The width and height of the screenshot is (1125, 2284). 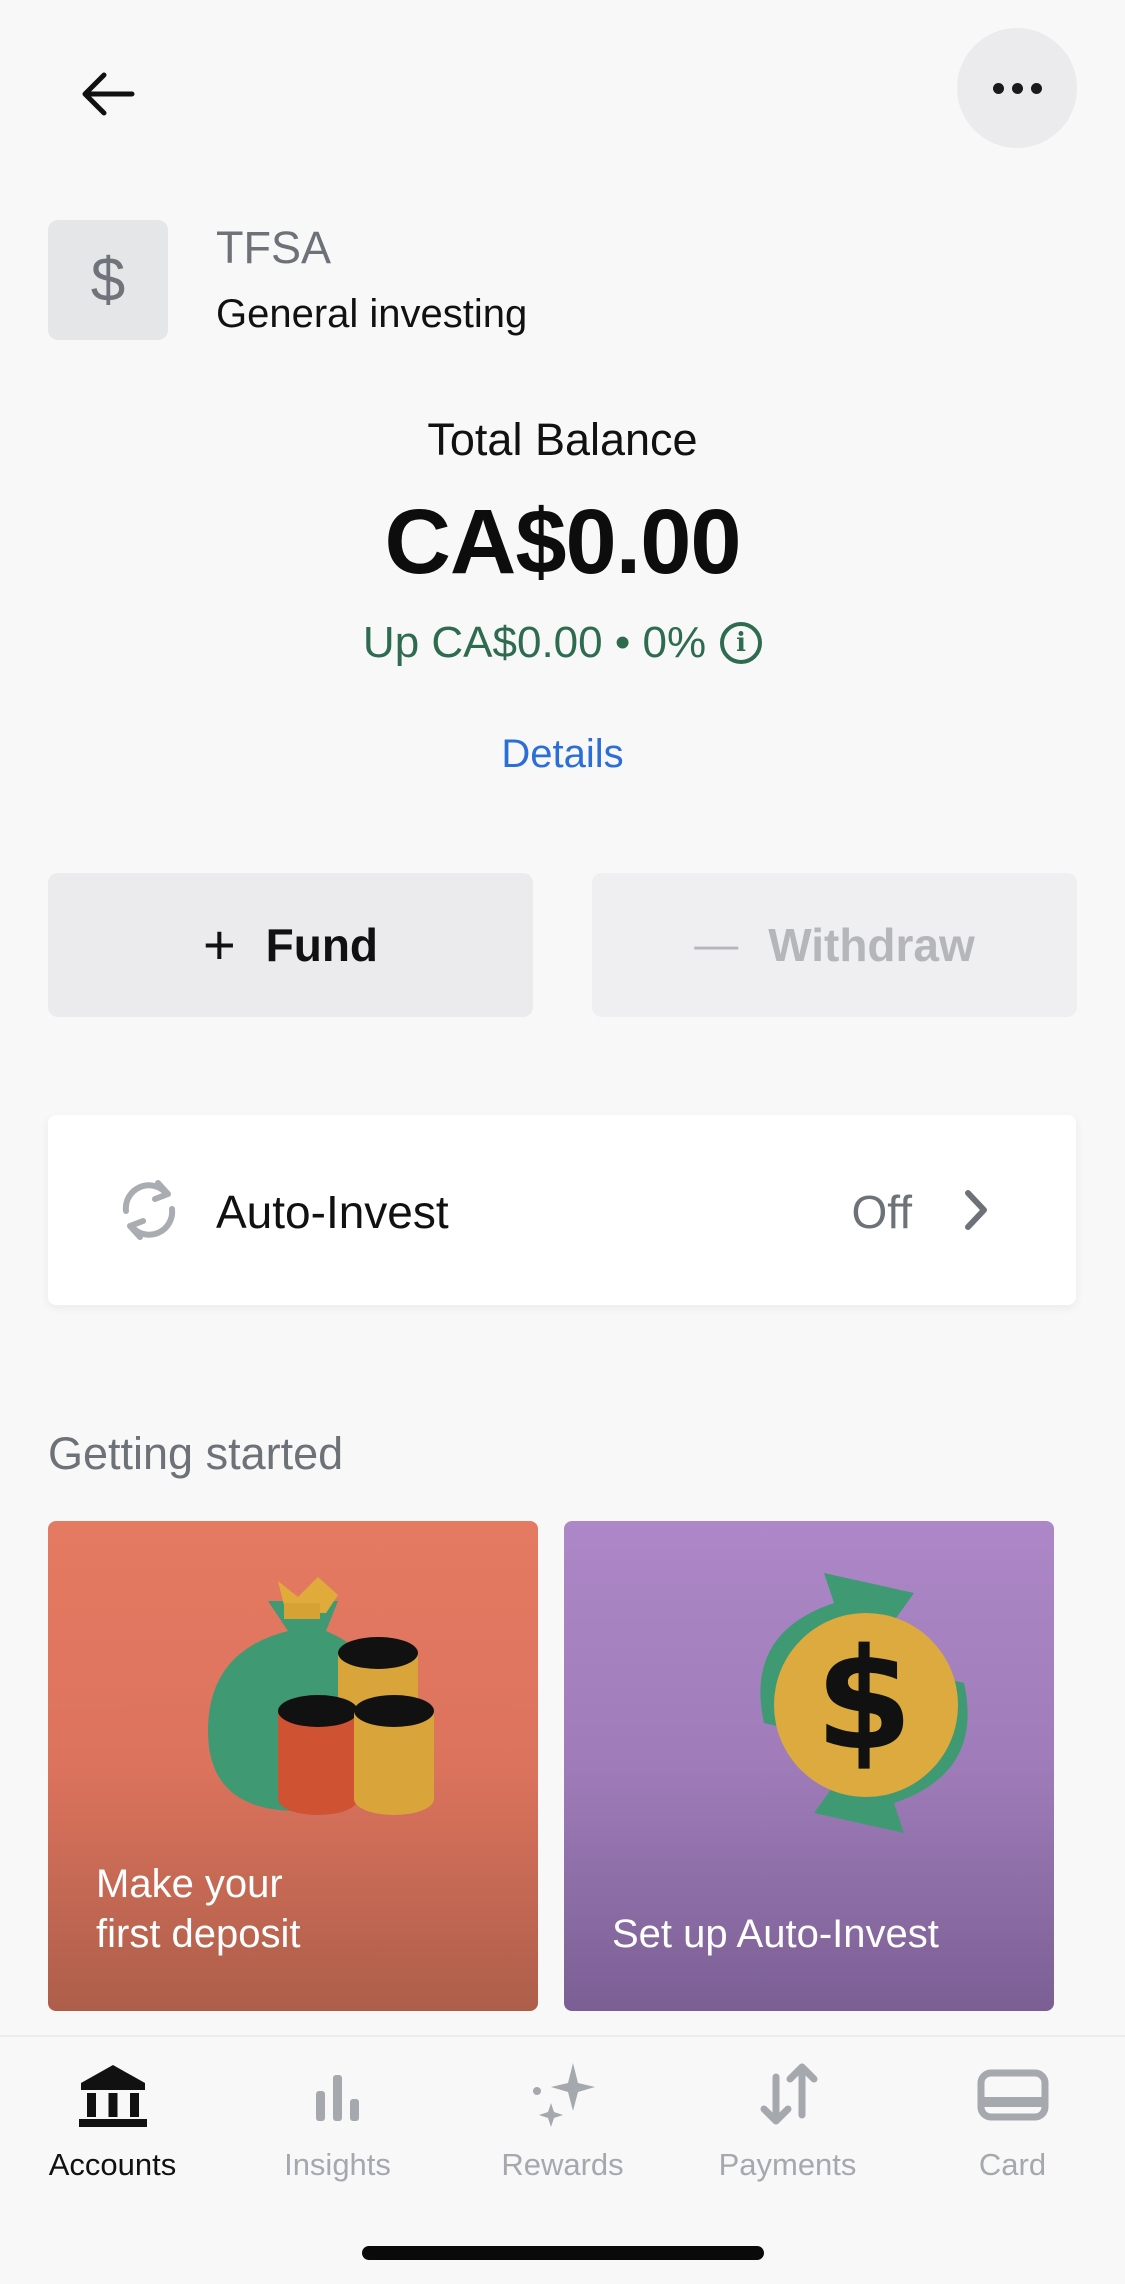 I want to click on minus-icon: —, so click(x=716, y=944).